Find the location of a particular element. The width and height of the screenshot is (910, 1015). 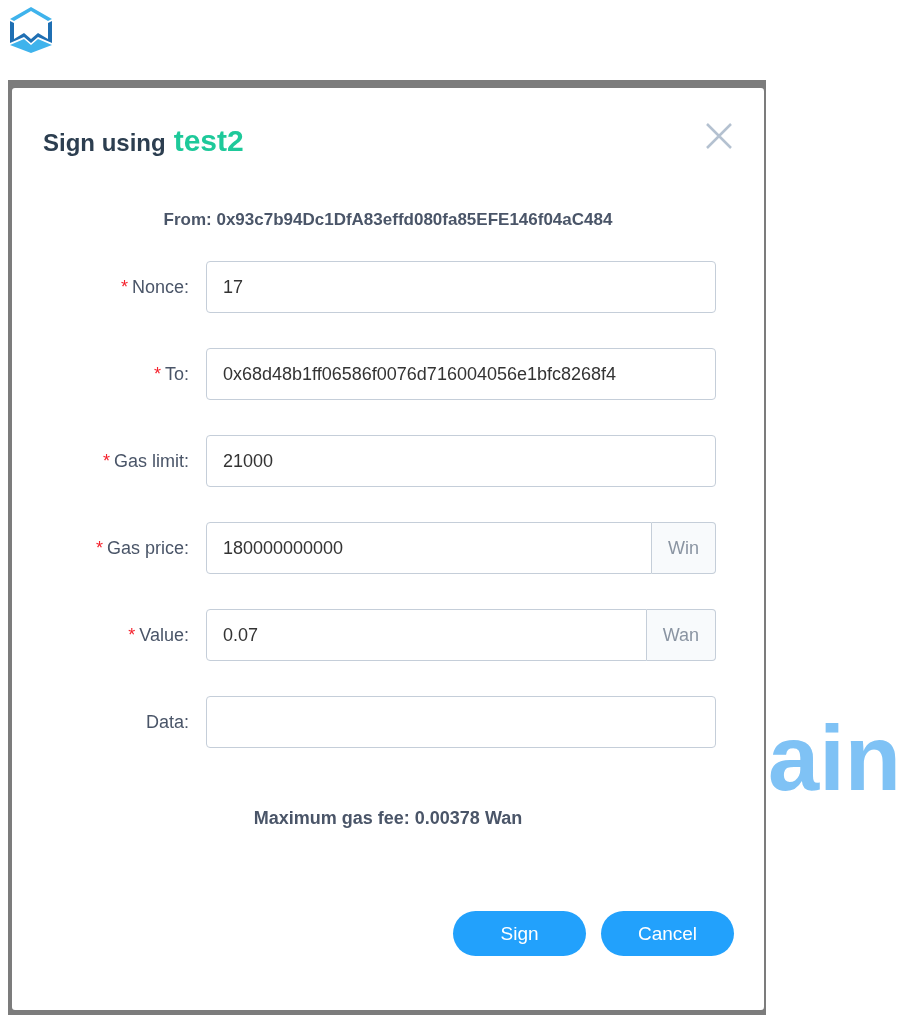

field-label: * Gas price: is located at coordinates (142, 548).